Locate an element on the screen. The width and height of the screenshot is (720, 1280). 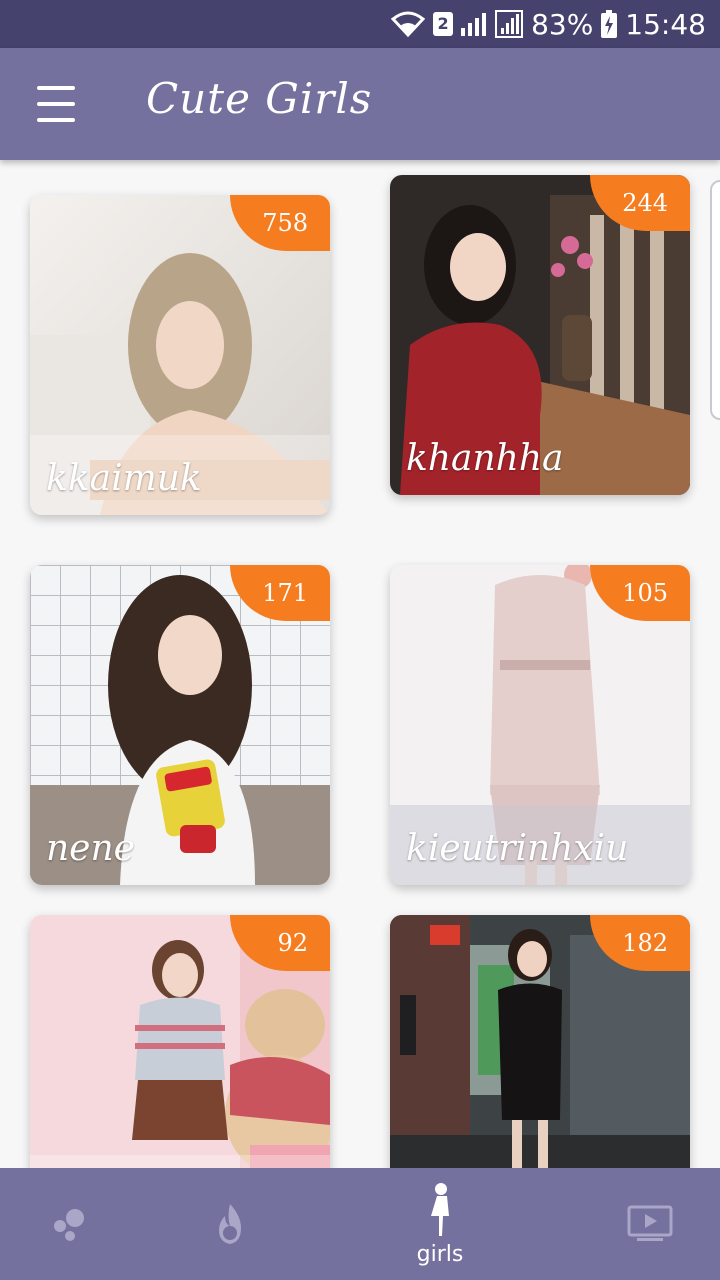
girl-card: 244 khanhha is located at coordinates (540, 335).